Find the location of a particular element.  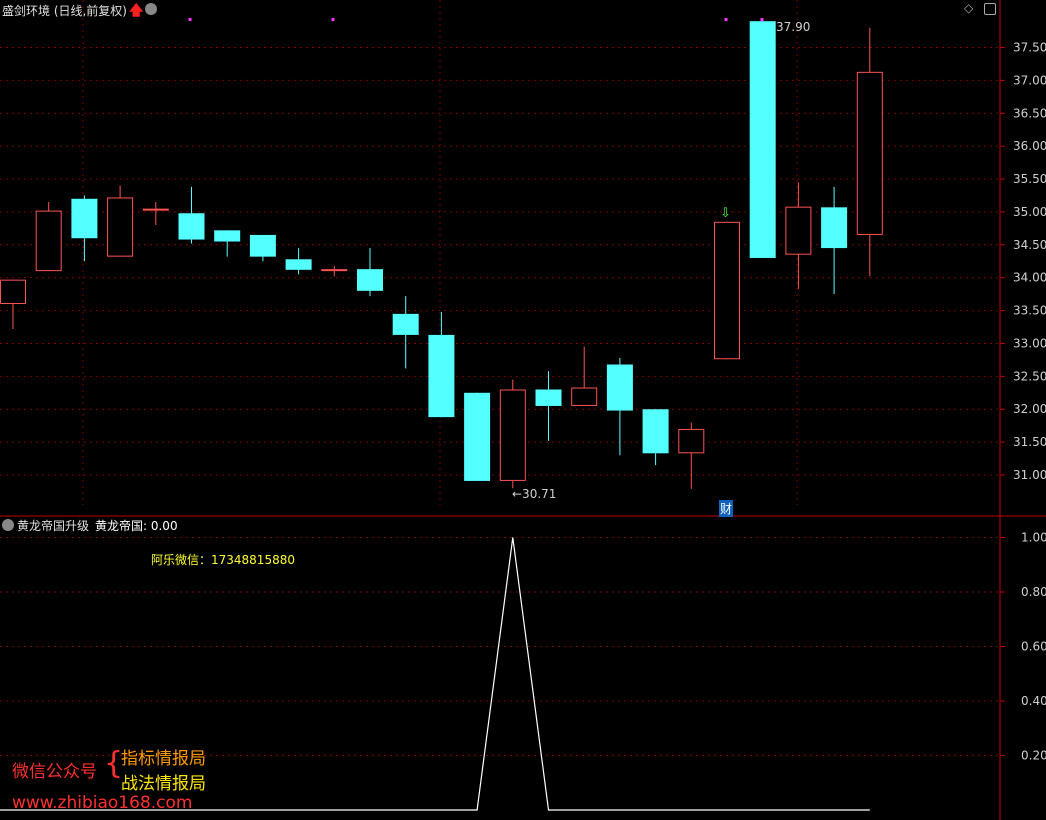

y-tick-label: 34.00 is located at coordinates (1029, 278).